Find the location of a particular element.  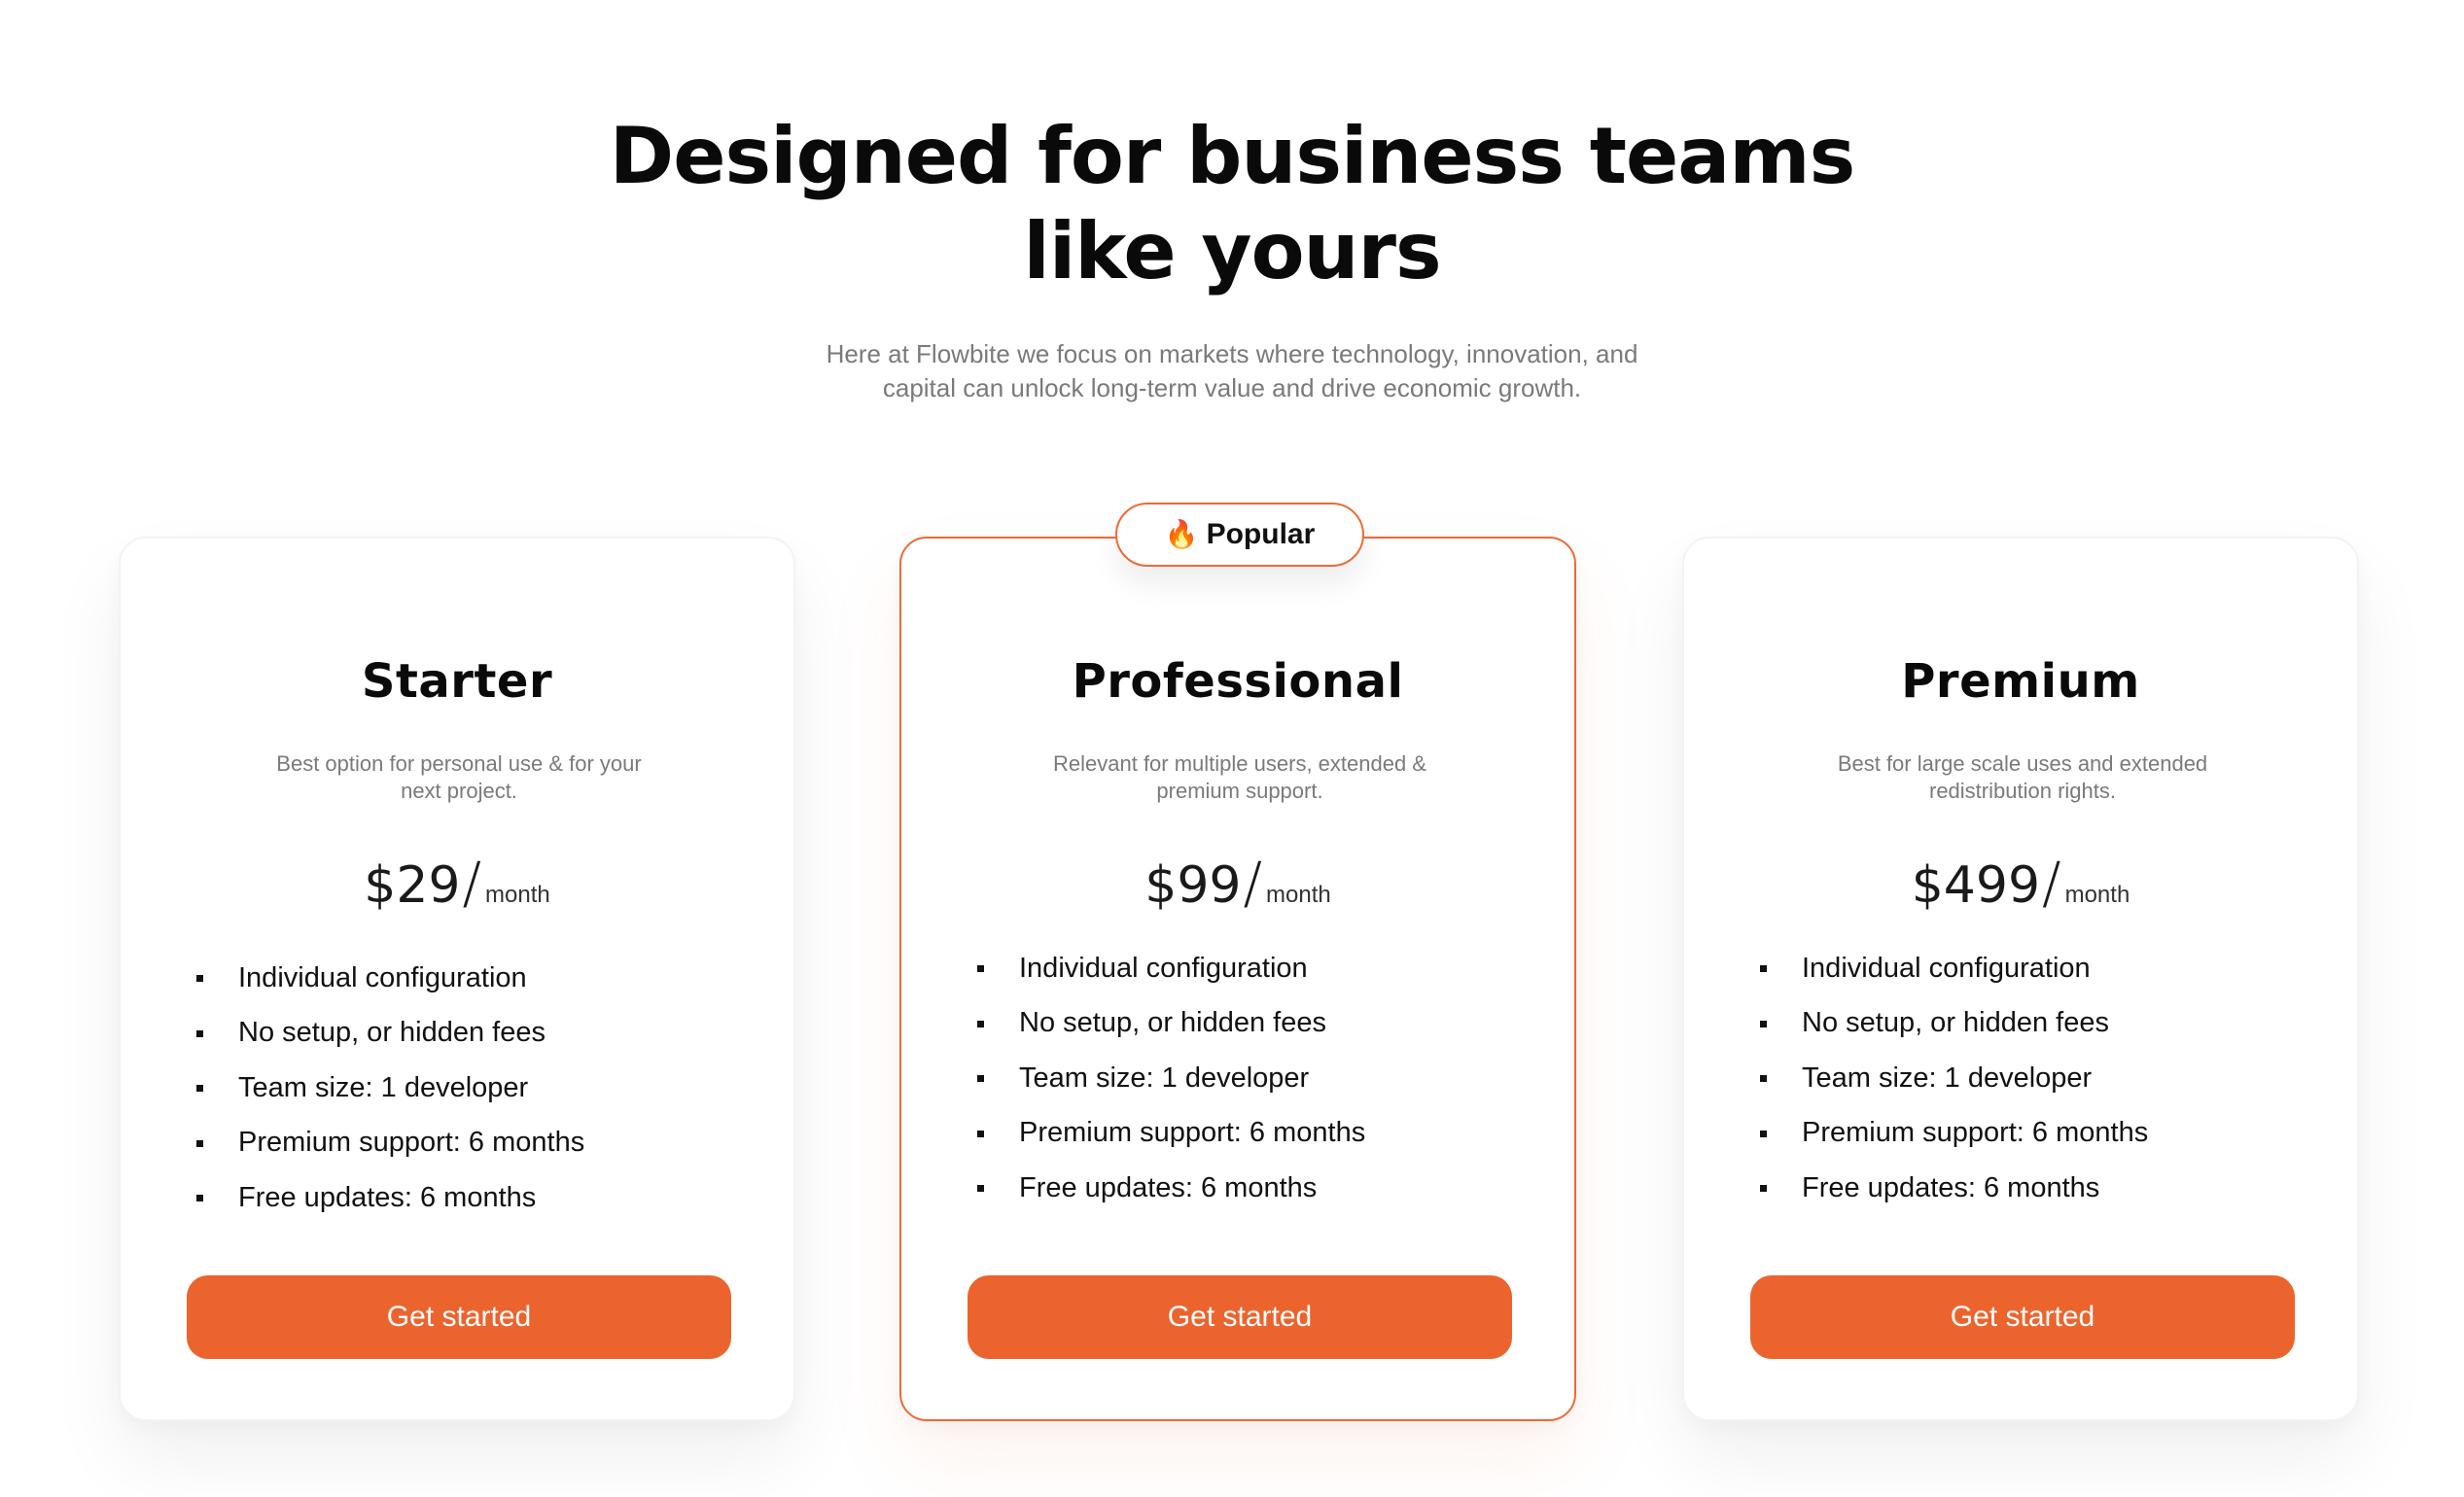

fire-icon: 🔥 is located at coordinates (1181, 534).